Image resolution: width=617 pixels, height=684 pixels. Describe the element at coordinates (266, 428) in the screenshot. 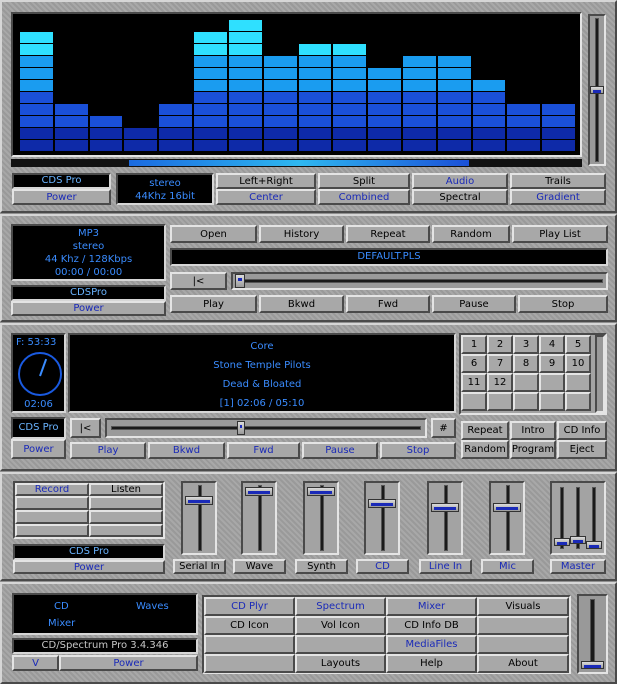

I see `cd-seek-track` at that location.